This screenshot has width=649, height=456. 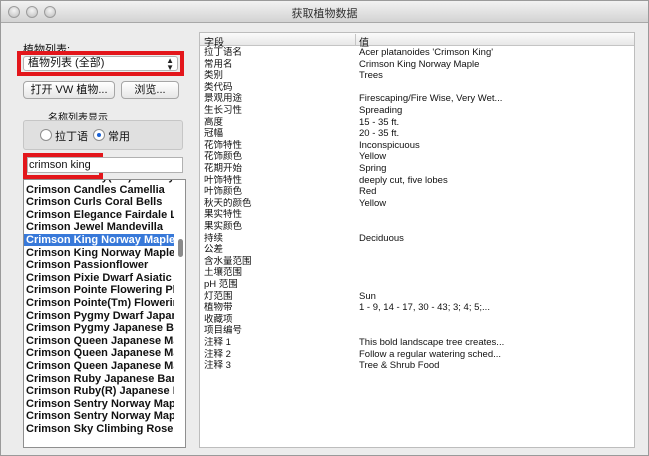 I want to click on row-value: Red, so click(x=368, y=192).